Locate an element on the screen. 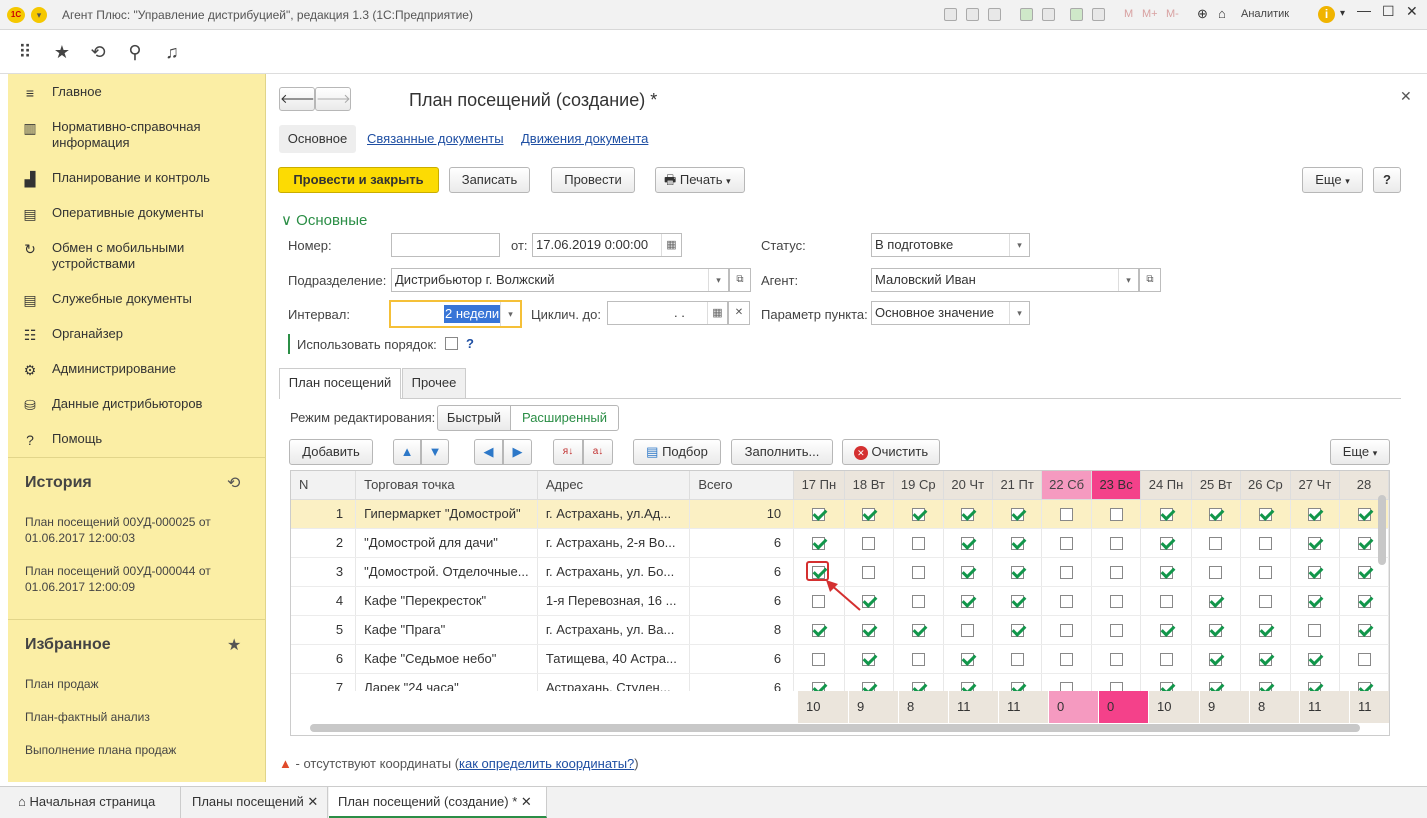 The height and width of the screenshot is (818, 1427). row-total: 10 is located at coordinates (742, 514).